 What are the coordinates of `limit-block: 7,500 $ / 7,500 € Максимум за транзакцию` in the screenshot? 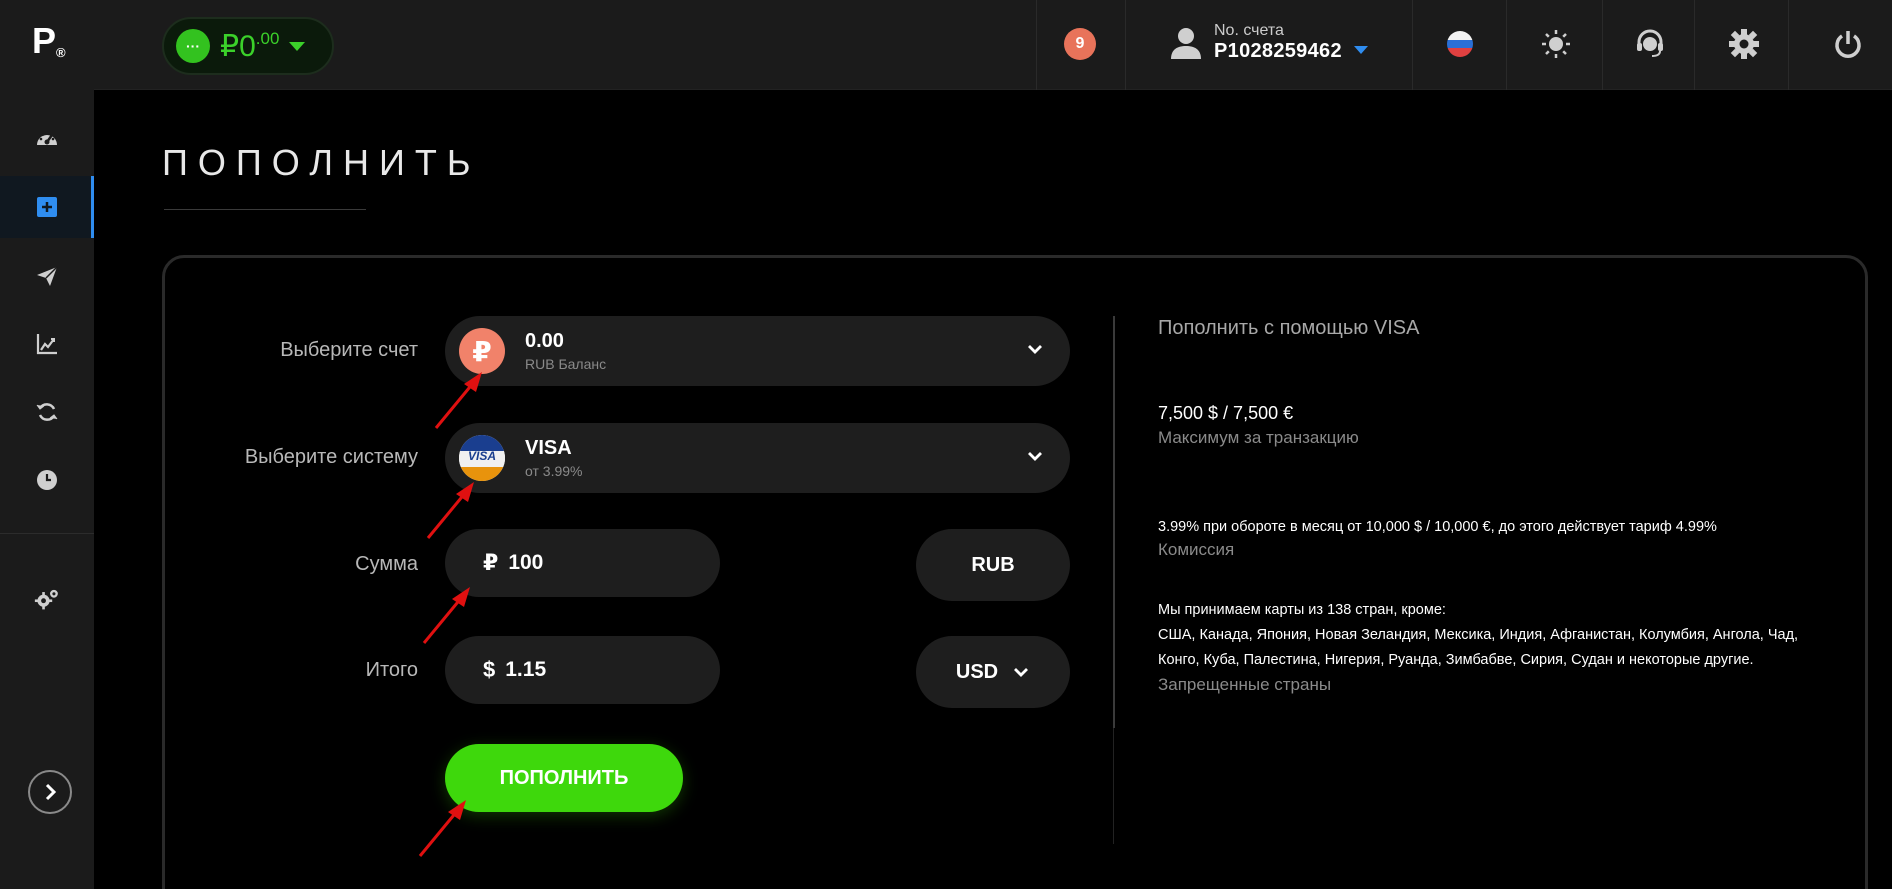 It's located at (1258, 425).